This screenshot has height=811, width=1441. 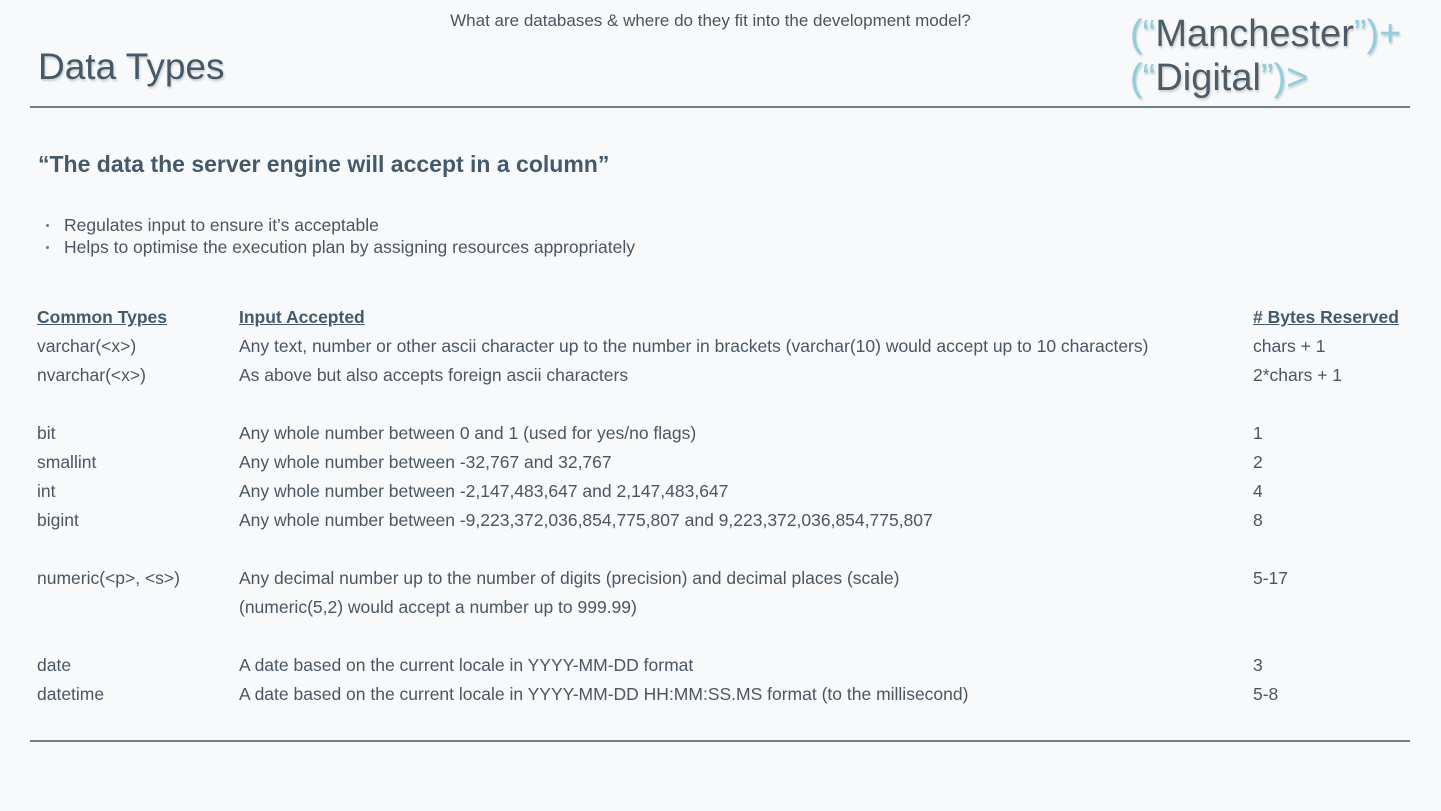 What do you see at coordinates (1284, 78) in the screenshot?
I see `logo-close-bracket-2: ”)>` at bounding box center [1284, 78].